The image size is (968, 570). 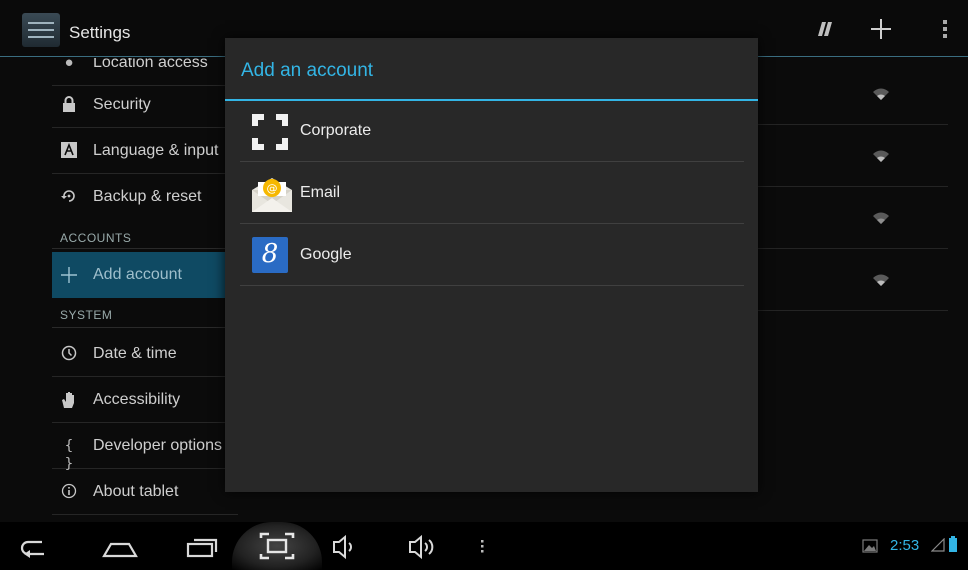 I want to click on settings-item-language: Language & input, so click(x=145, y=151).